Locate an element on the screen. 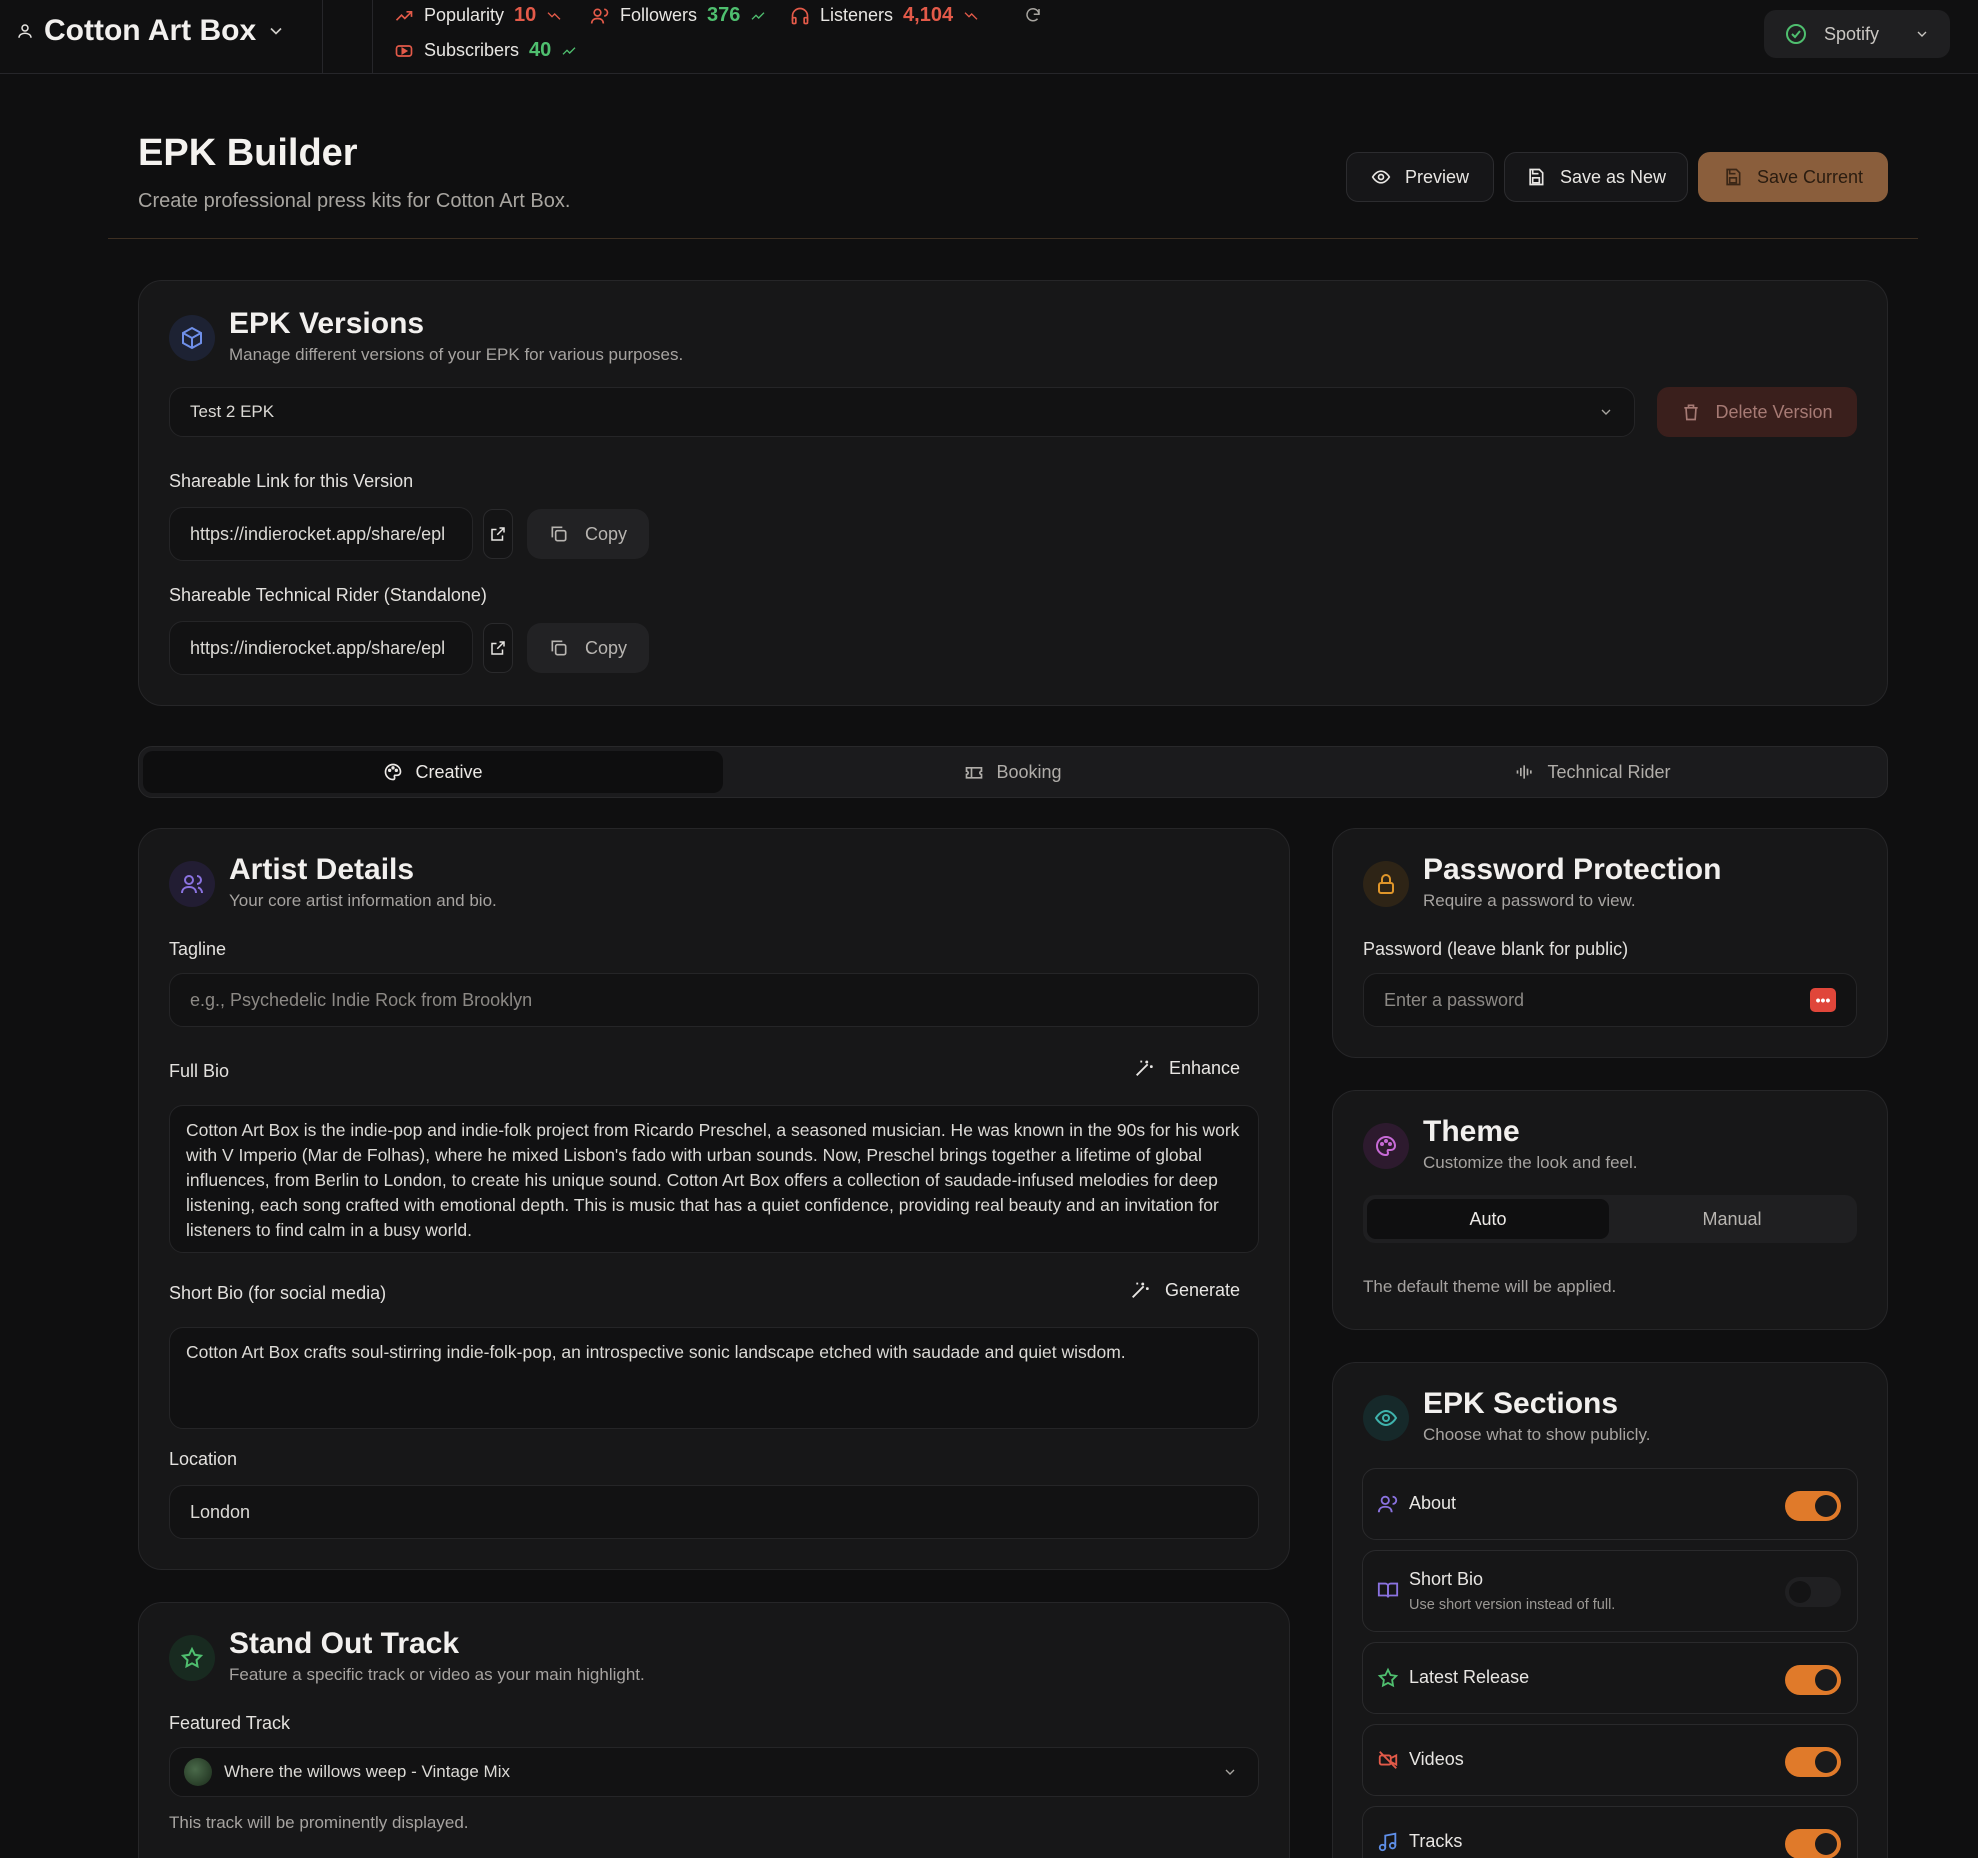  save-icon is located at coordinates (1733, 177).